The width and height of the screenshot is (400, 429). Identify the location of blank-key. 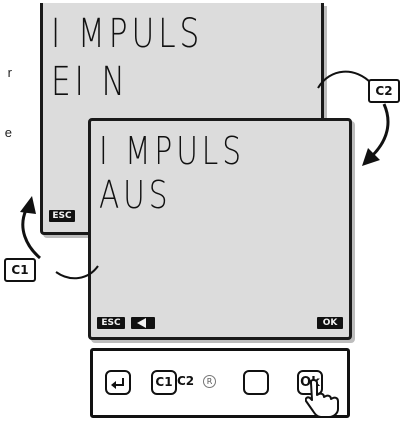
(256, 382).